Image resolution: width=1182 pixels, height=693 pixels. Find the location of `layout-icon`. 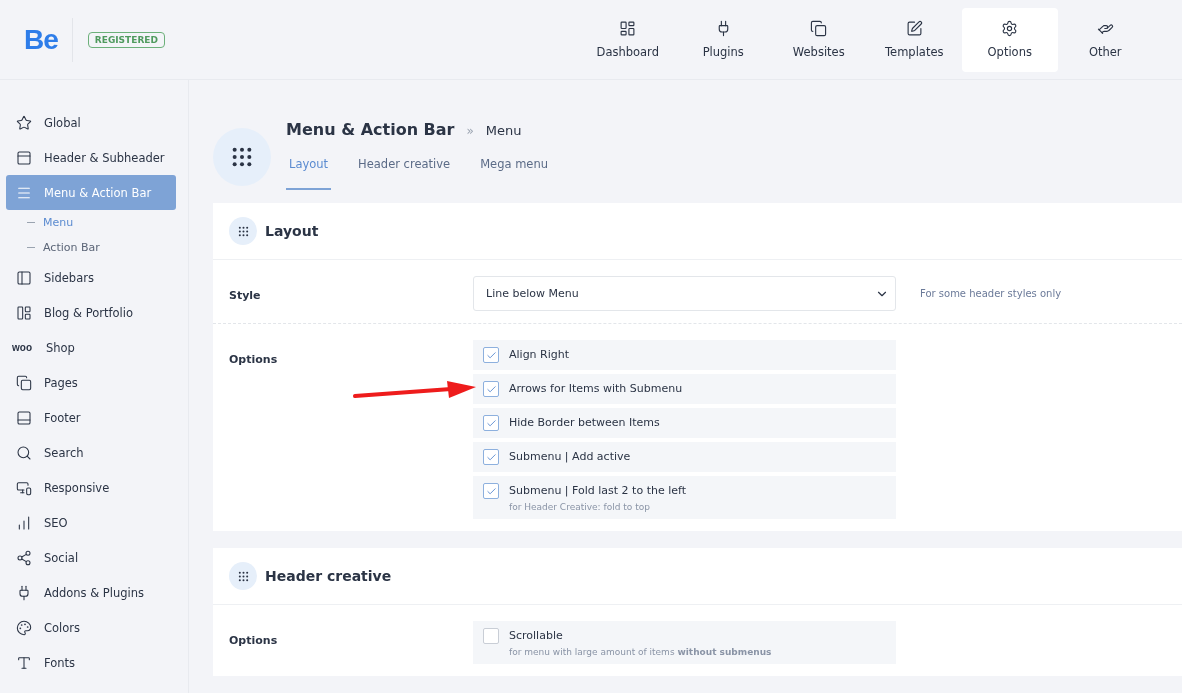

layout-icon is located at coordinates (24, 312).